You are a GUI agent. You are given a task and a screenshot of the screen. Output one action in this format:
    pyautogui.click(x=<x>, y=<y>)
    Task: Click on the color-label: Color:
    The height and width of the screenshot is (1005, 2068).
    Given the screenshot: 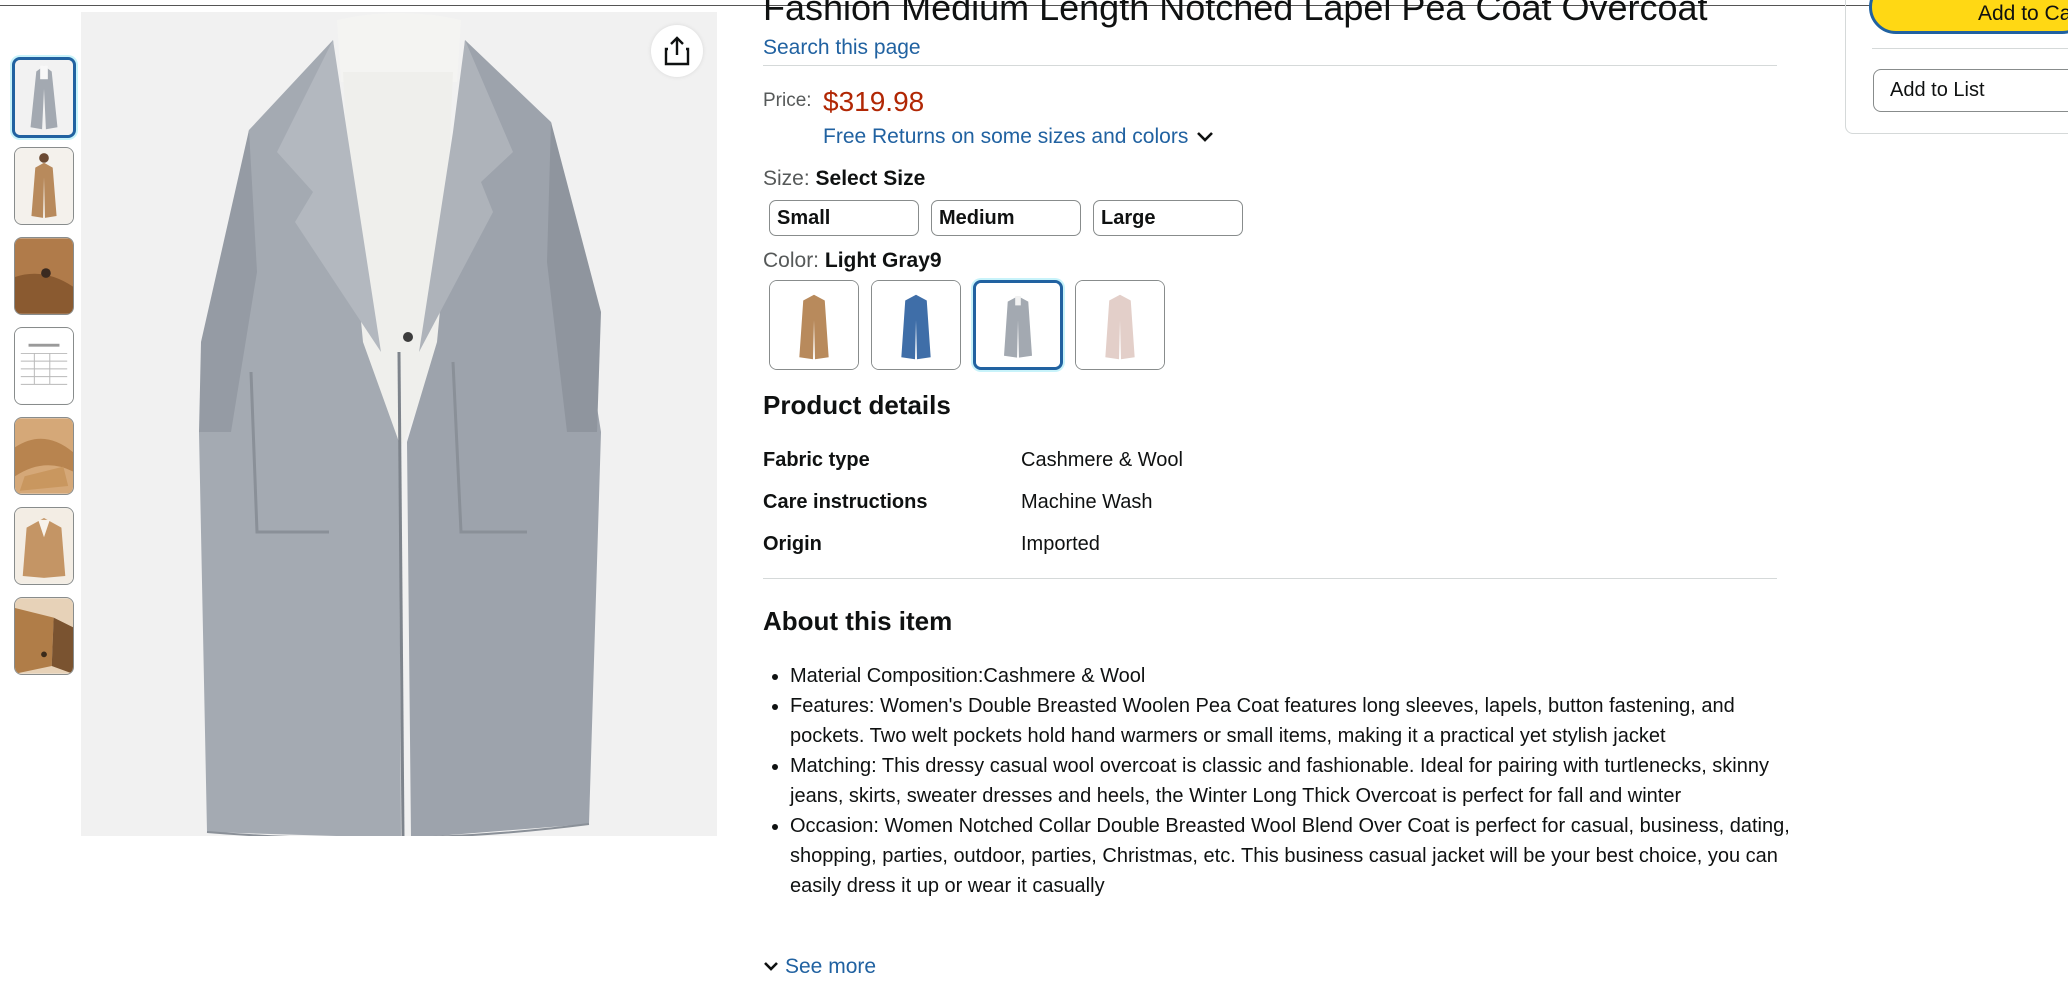 What is the action you would take?
    pyautogui.click(x=791, y=260)
    